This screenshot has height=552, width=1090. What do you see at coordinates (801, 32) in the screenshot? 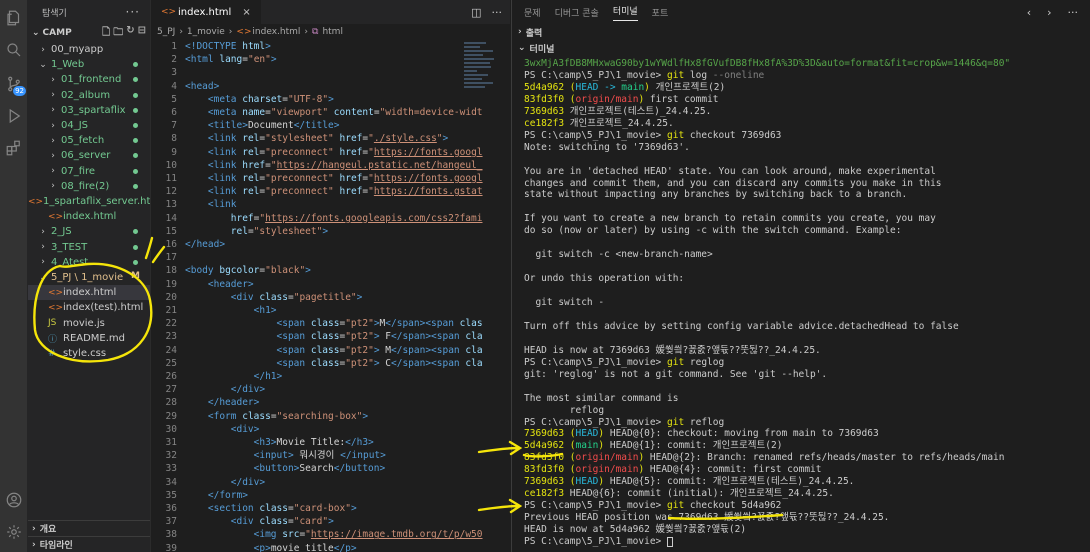
I see `output-section: › 출력` at bounding box center [801, 32].